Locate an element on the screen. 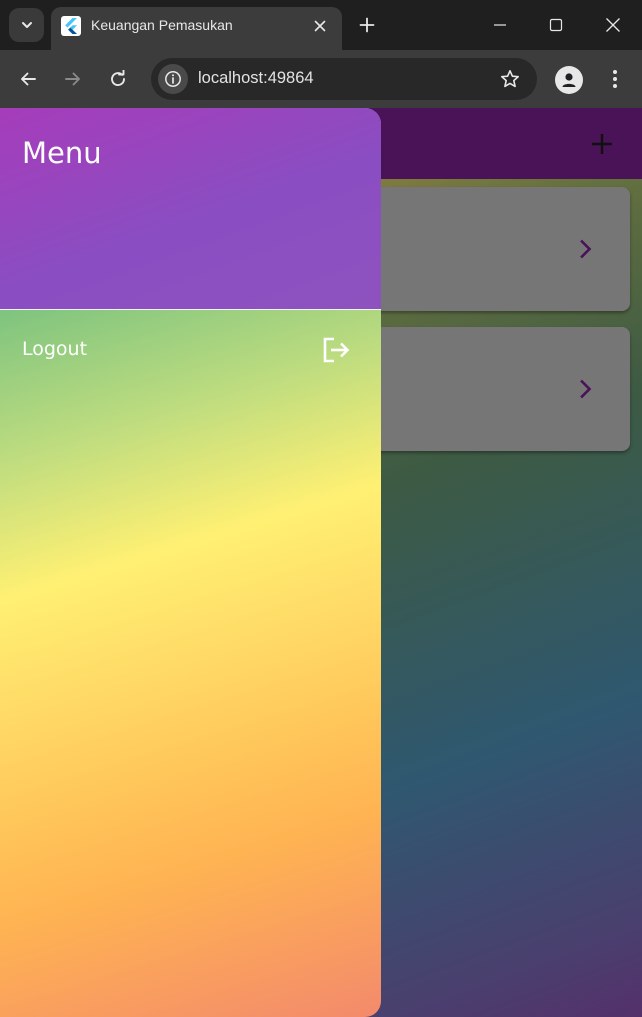 This screenshot has width=642, height=1017. profile-button is located at coordinates (569, 80).